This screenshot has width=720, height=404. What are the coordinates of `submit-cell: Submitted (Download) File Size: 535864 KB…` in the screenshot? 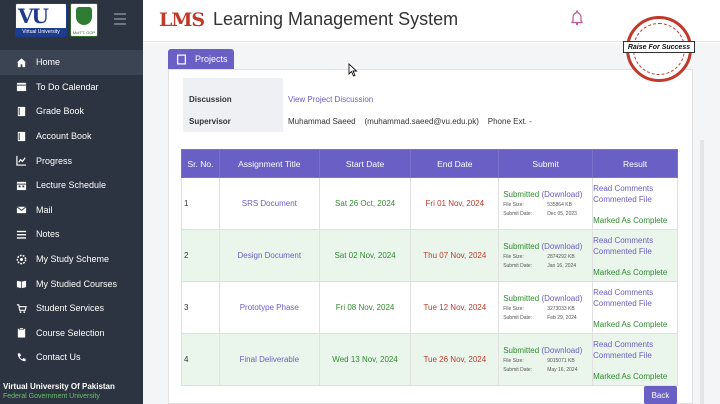 It's located at (546, 203).